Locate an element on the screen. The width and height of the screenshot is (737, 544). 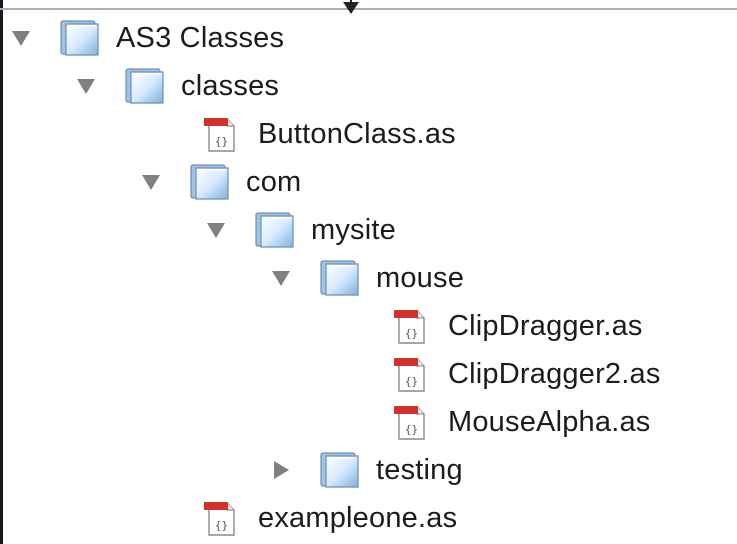
file-row: {} ButtonClass.as is located at coordinates (328, 134).